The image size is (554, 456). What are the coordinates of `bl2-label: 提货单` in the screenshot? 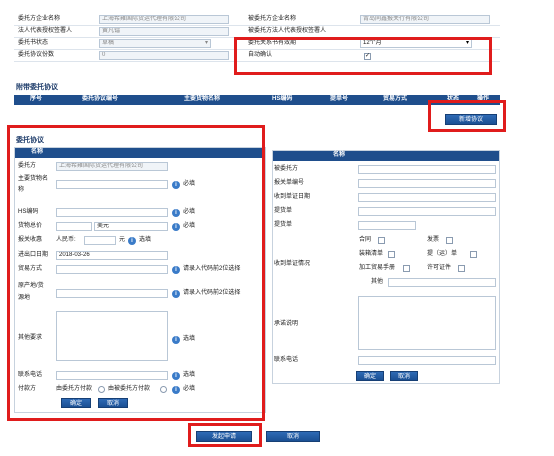 It's located at (283, 225).